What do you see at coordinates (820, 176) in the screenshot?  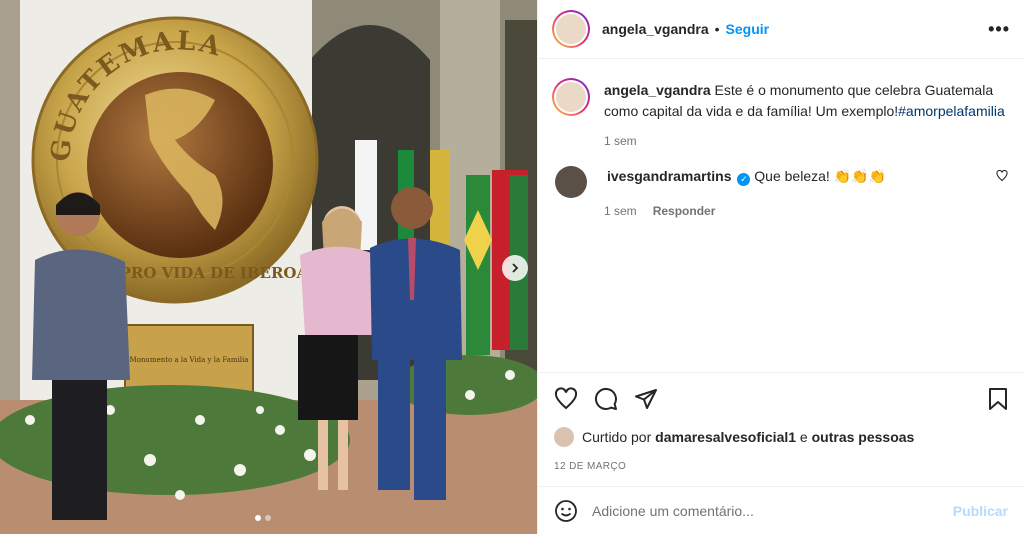 I see `comment-text: Que beleza! 👏👏👏` at bounding box center [820, 176].